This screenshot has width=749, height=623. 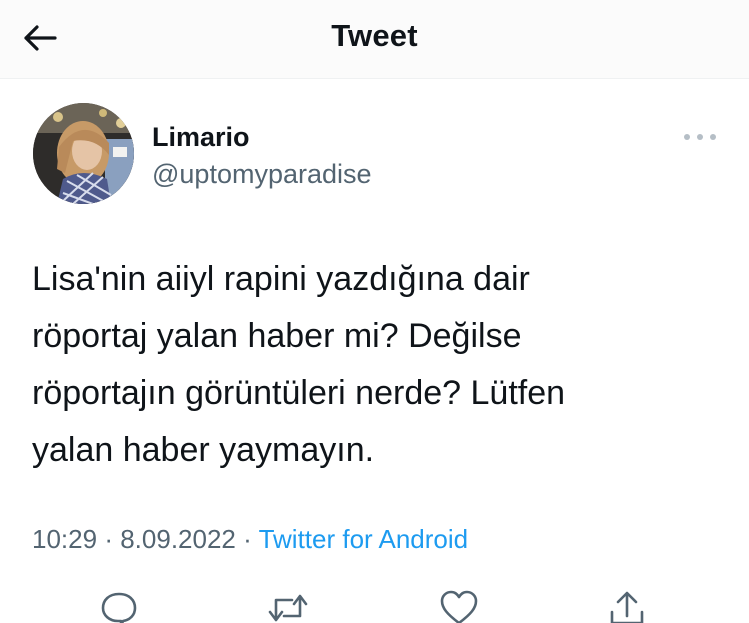 I want to click on like-button, so click(x=459, y=606).